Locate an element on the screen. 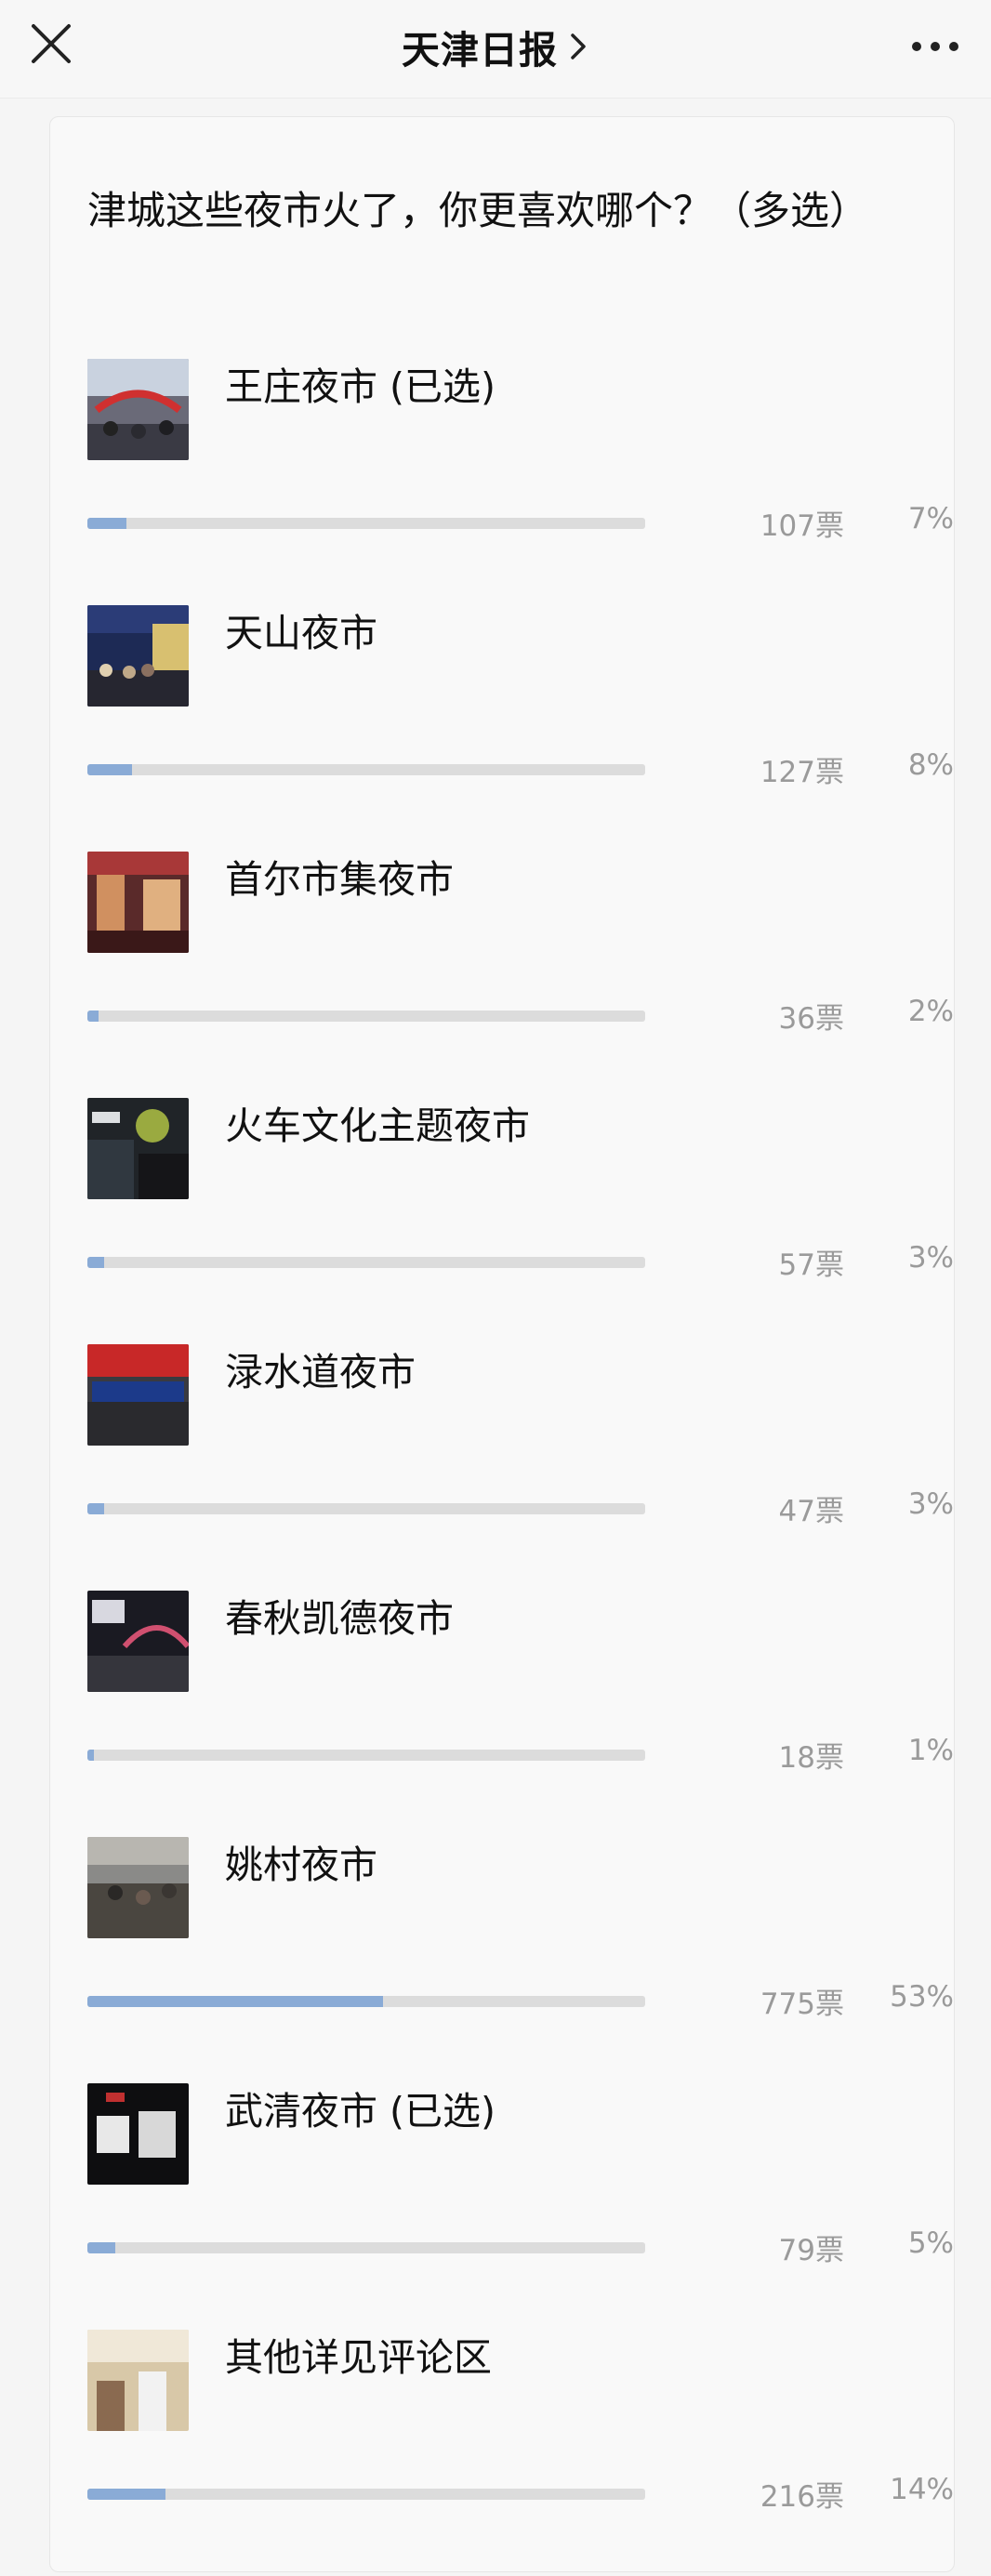 The height and width of the screenshot is (2576, 991). vote-count: 36票 is located at coordinates (811, 1019).